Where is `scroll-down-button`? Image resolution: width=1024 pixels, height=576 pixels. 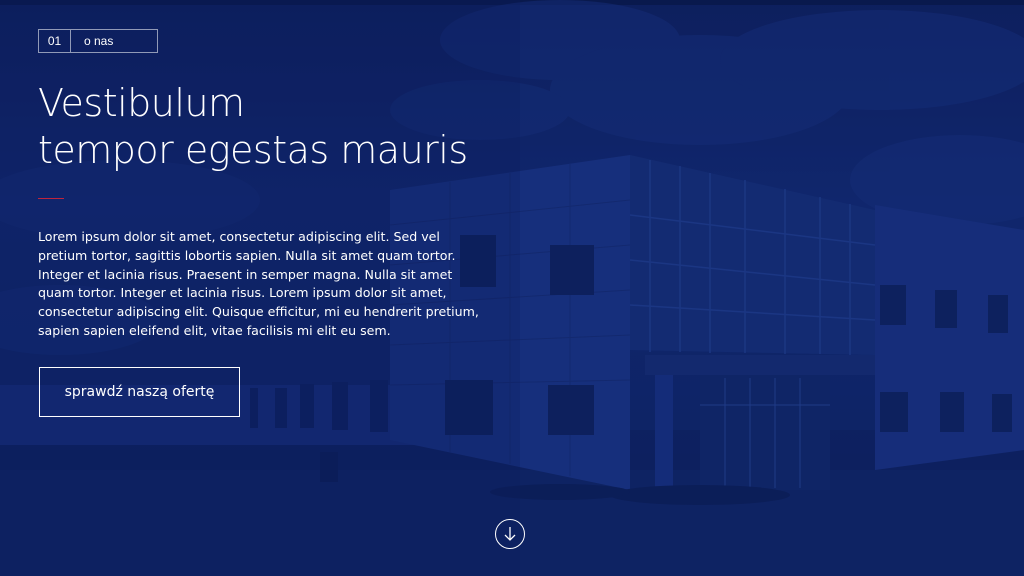 scroll-down-button is located at coordinates (510, 534).